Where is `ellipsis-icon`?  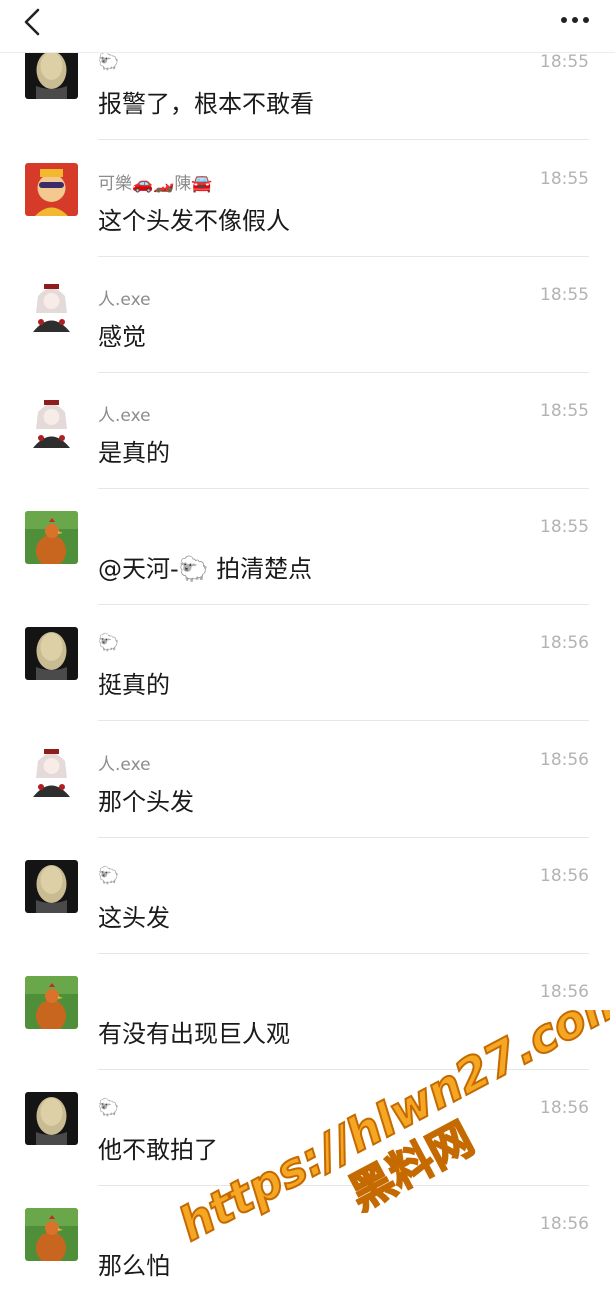
ellipsis-icon is located at coordinates (575, 20).